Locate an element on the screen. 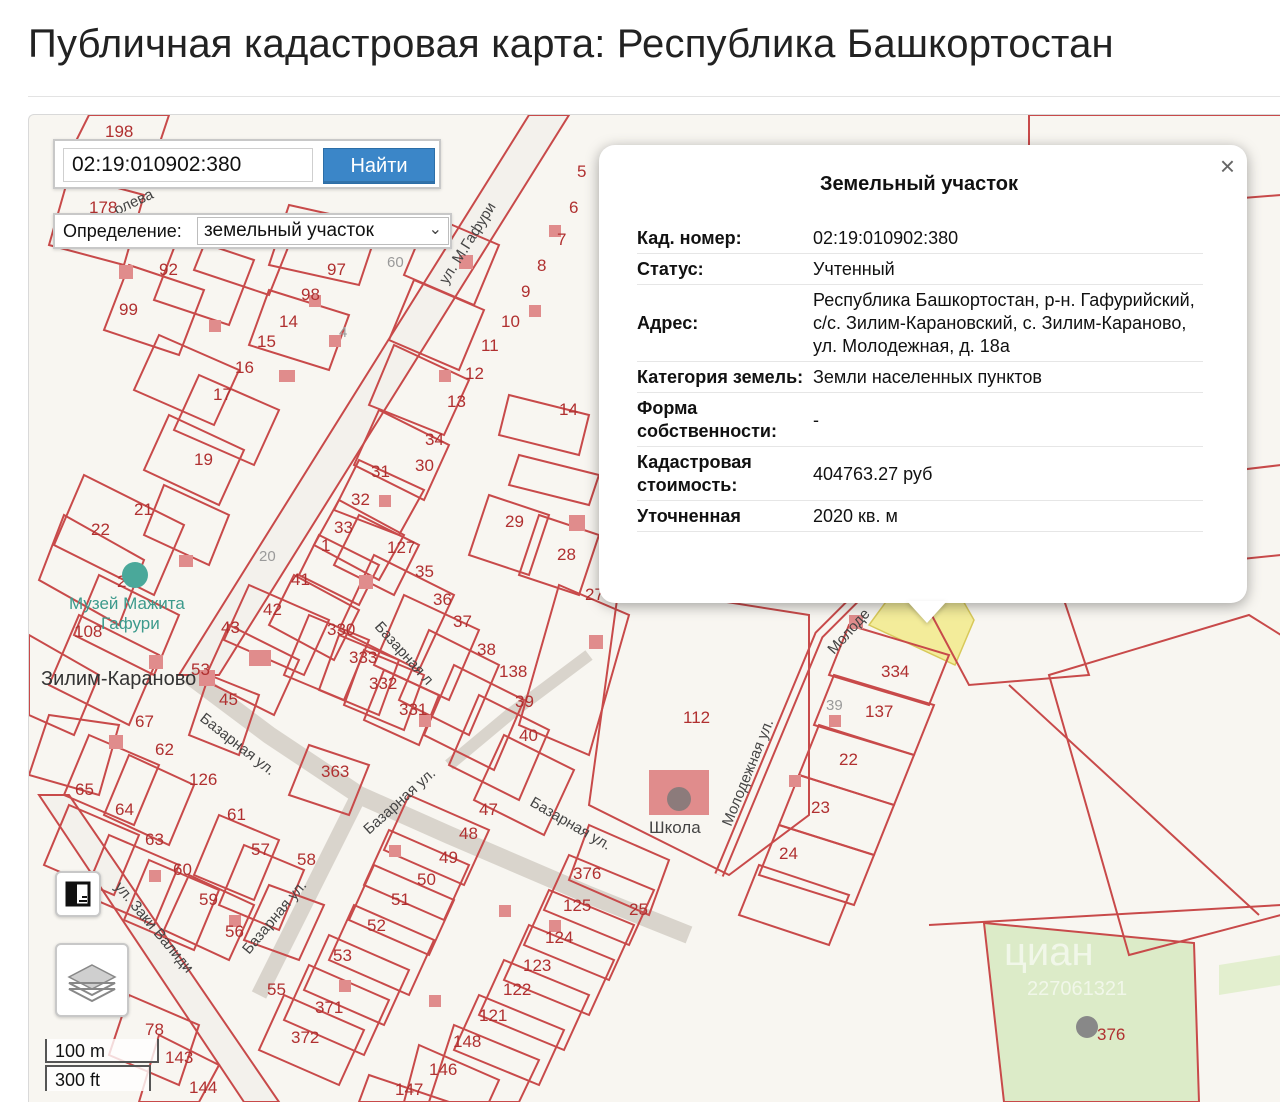 Image resolution: width=1280 pixels, height=1102 pixels. parcel-label: 23 is located at coordinates (820, 807).